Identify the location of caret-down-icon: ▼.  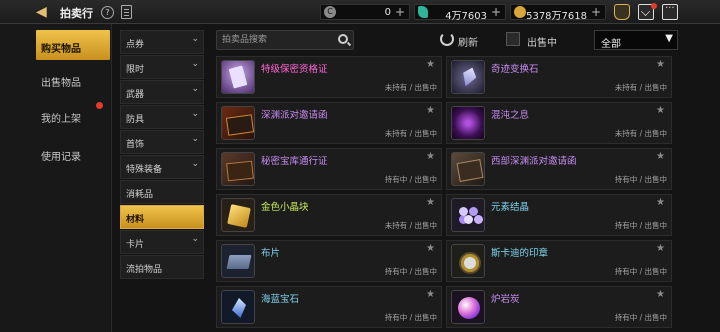
(669, 38).